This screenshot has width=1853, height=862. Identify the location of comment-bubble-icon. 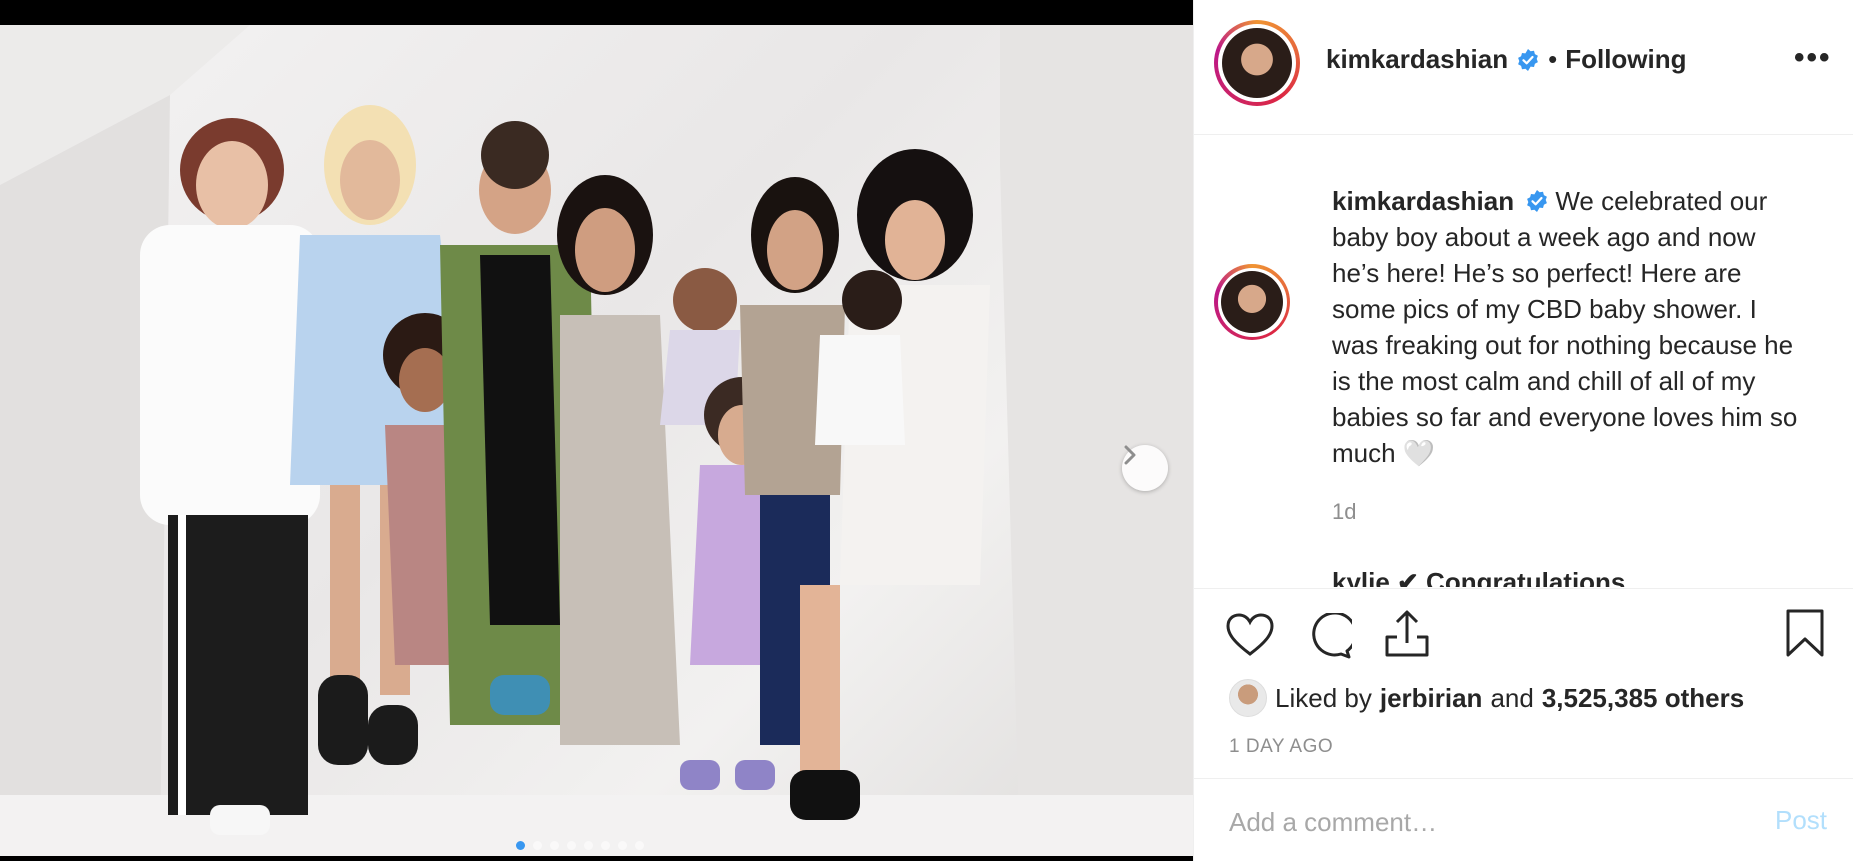
(1335, 635).